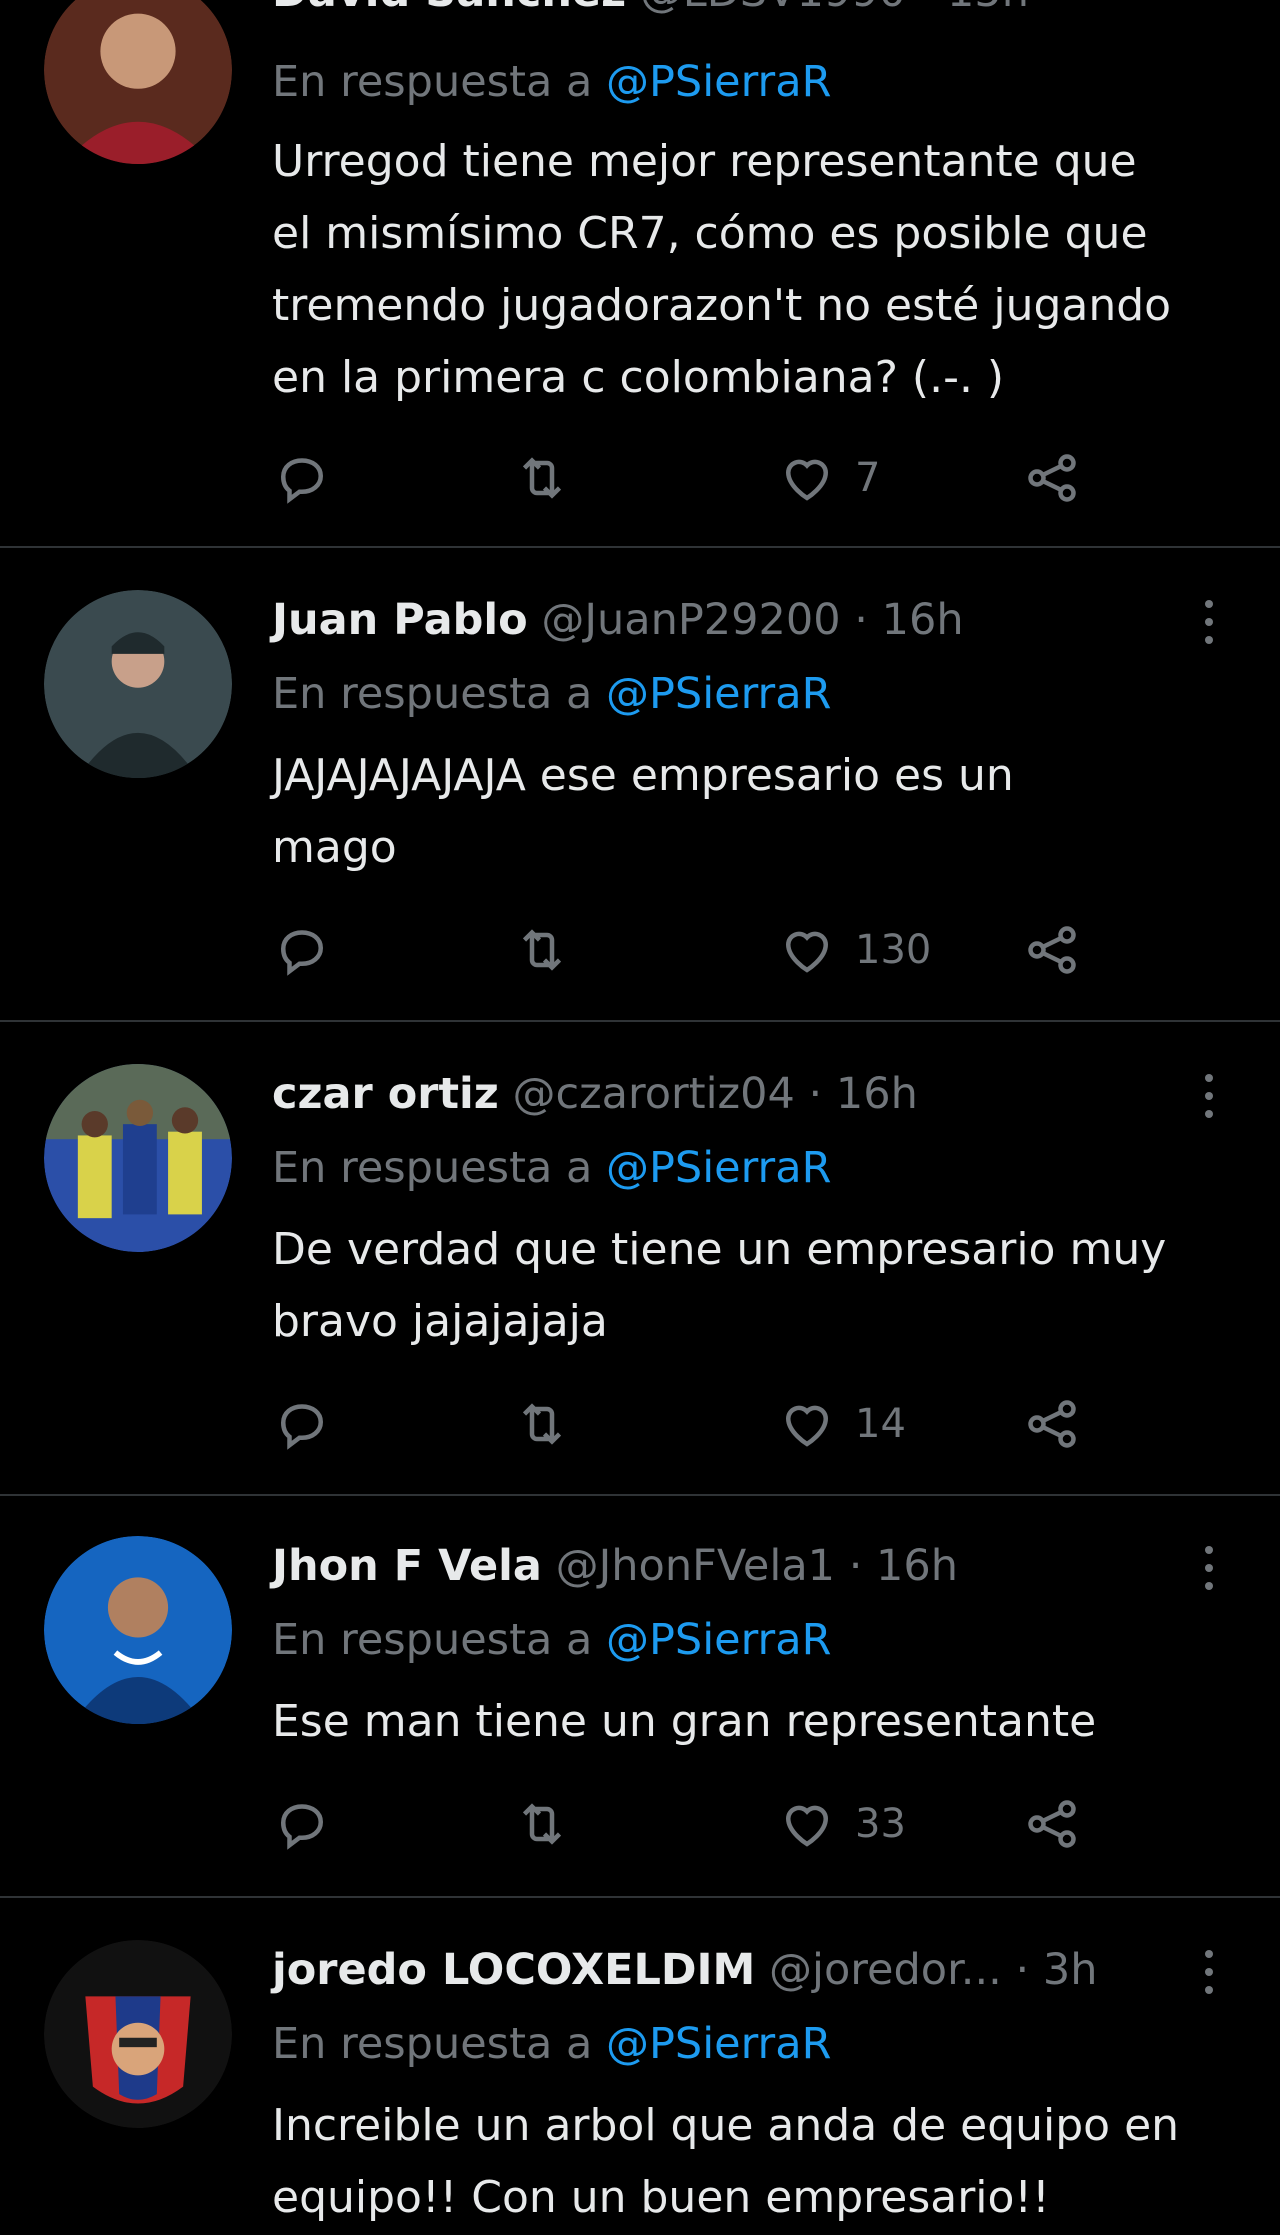  I want to click on like-button: 130, so click(854, 950).